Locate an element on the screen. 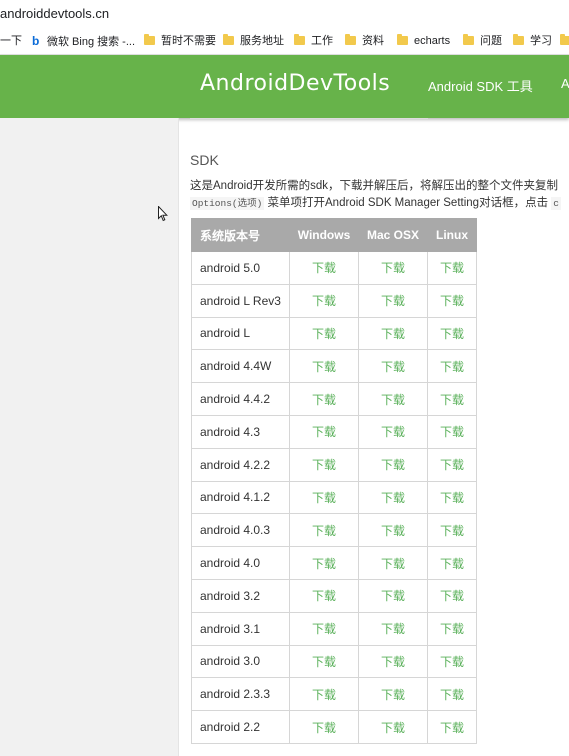 The height and width of the screenshot is (756, 569). bookmark-label: 服务地址 is located at coordinates (262, 41).